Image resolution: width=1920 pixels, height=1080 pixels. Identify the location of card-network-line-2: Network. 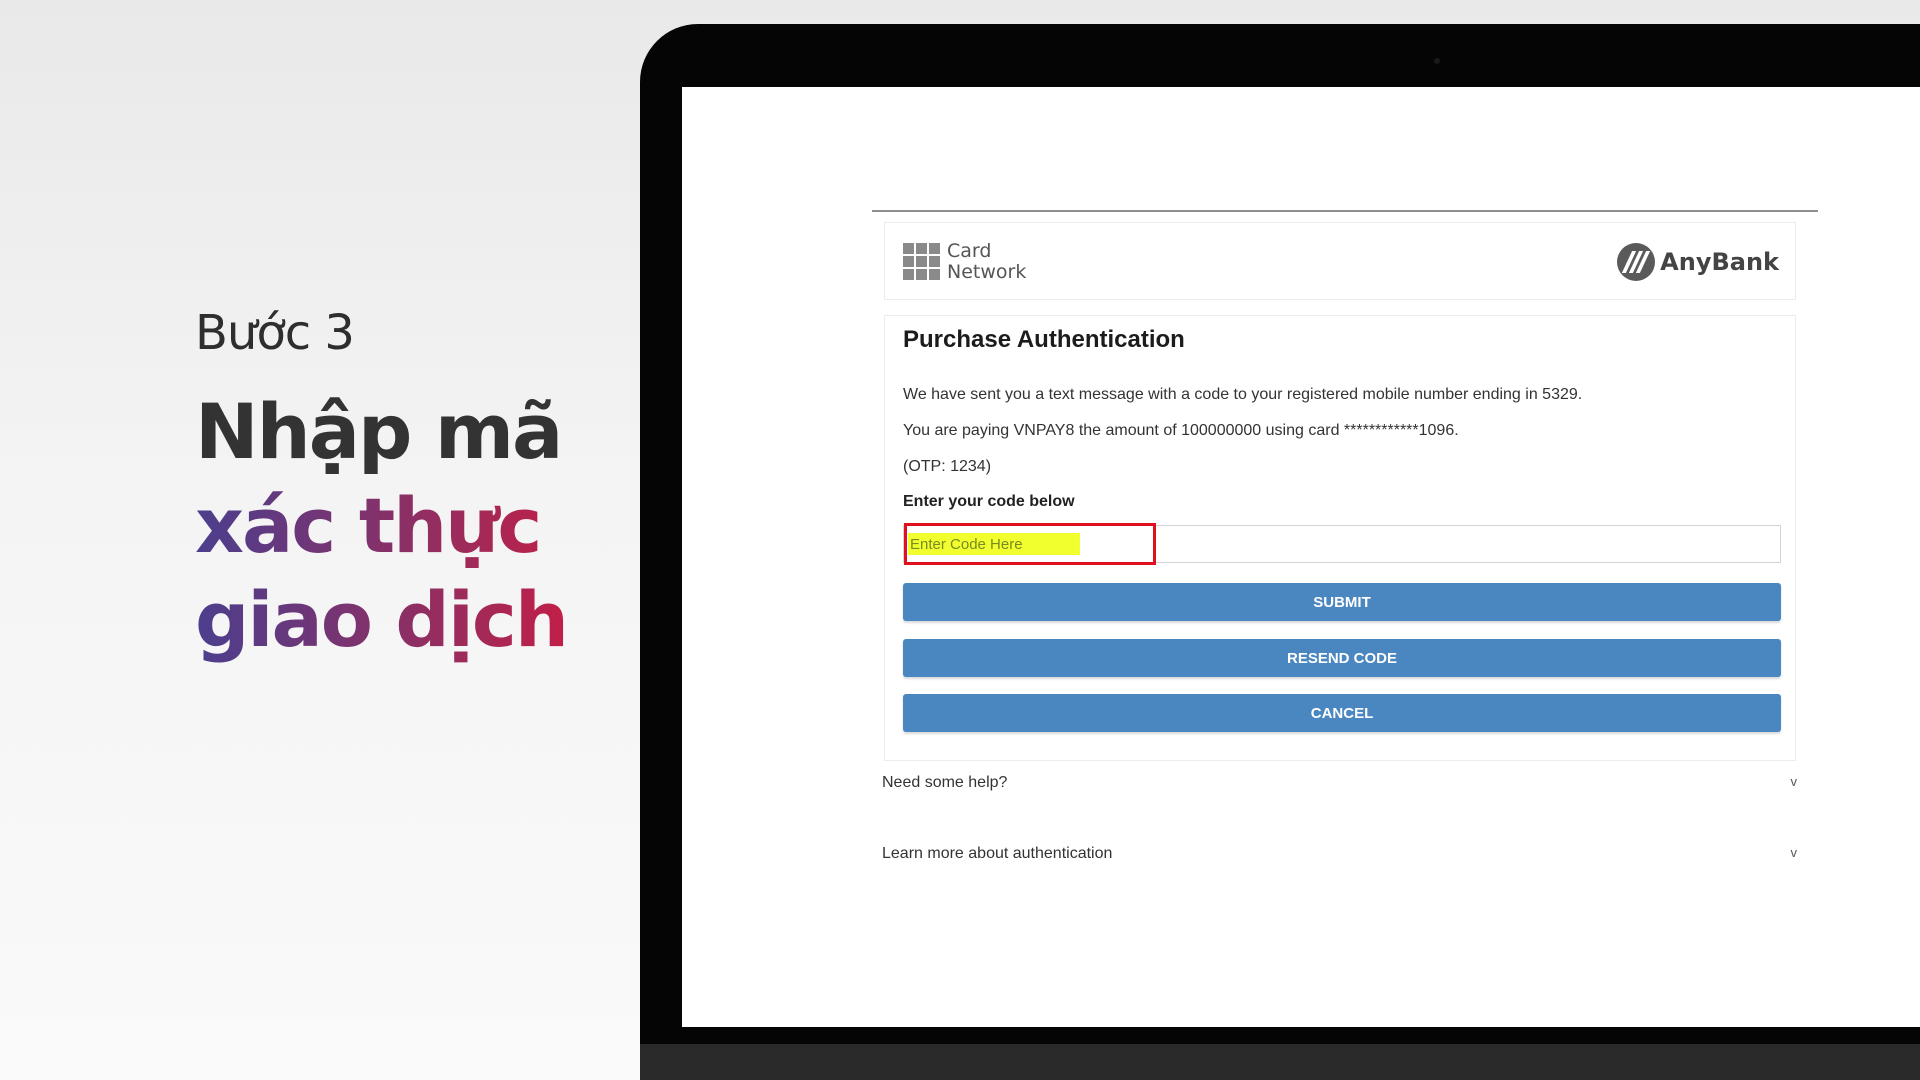
(987, 272).